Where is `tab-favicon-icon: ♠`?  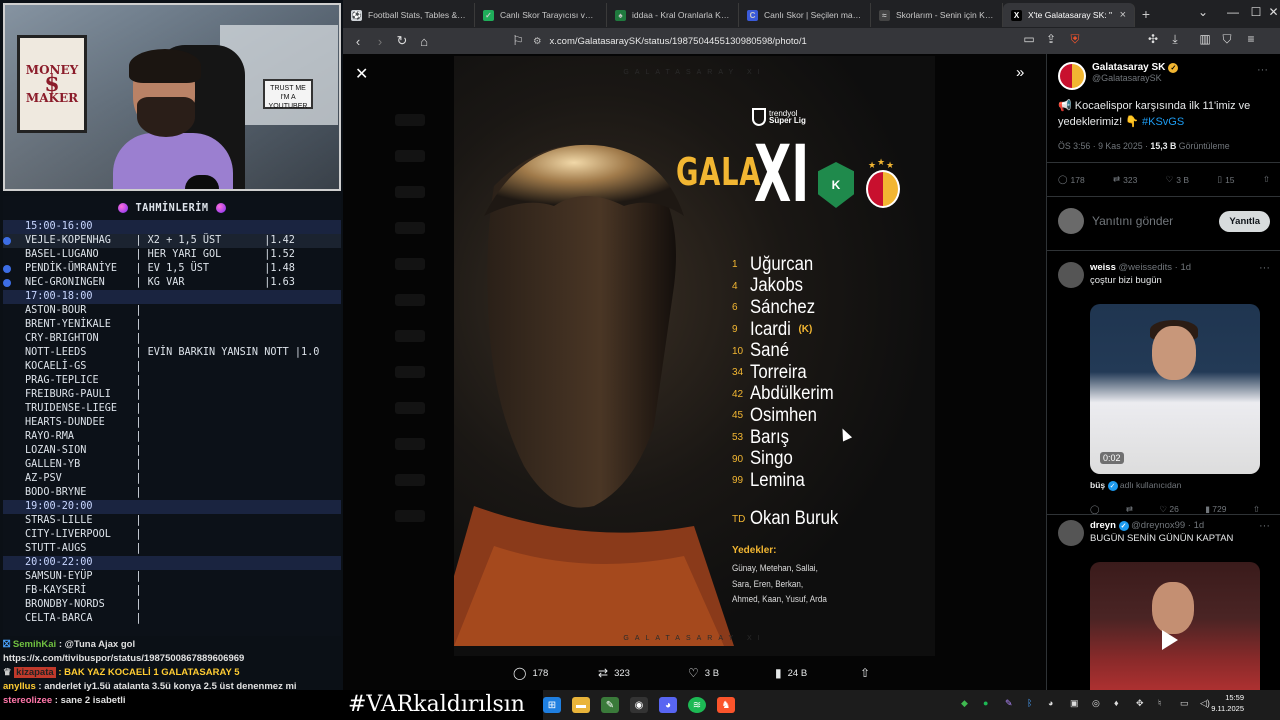
tab-favicon-icon: ♠ is located at coordinates (620, 15).